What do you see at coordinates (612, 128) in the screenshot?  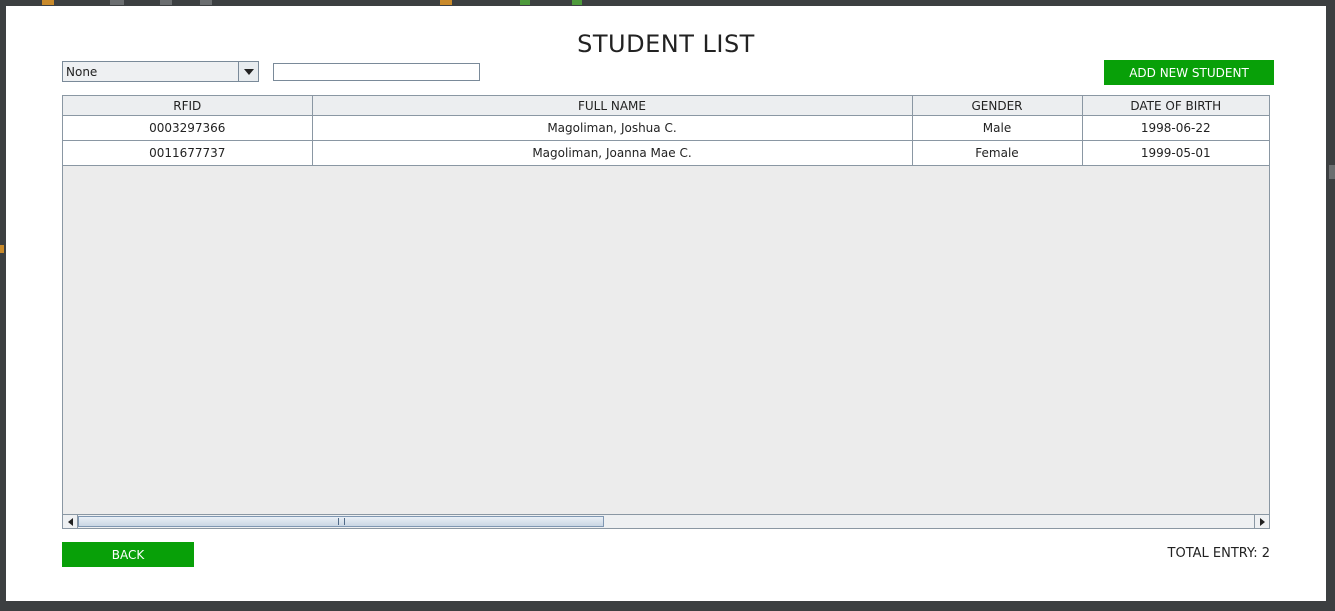 I see `cell-full-name: Magoliman, Joshua C.` at bounding box center [612, 128].